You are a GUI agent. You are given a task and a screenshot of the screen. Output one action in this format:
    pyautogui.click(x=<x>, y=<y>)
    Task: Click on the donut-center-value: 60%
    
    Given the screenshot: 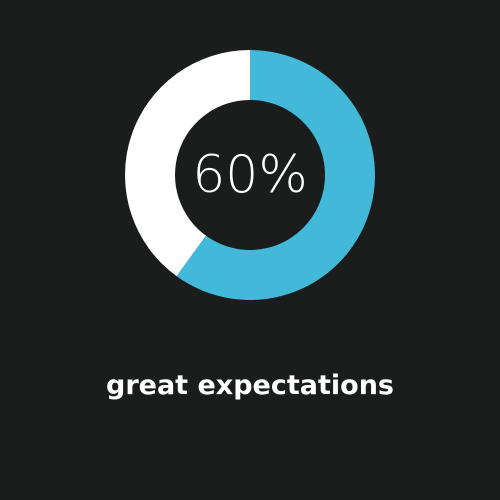 What is the action you would take?
    pyautogui.click(x=250, y=175)
    